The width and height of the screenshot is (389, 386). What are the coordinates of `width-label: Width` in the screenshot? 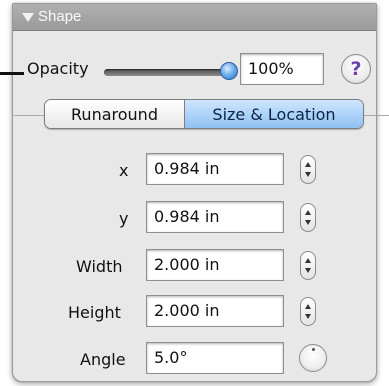 It's located at (99, 266).